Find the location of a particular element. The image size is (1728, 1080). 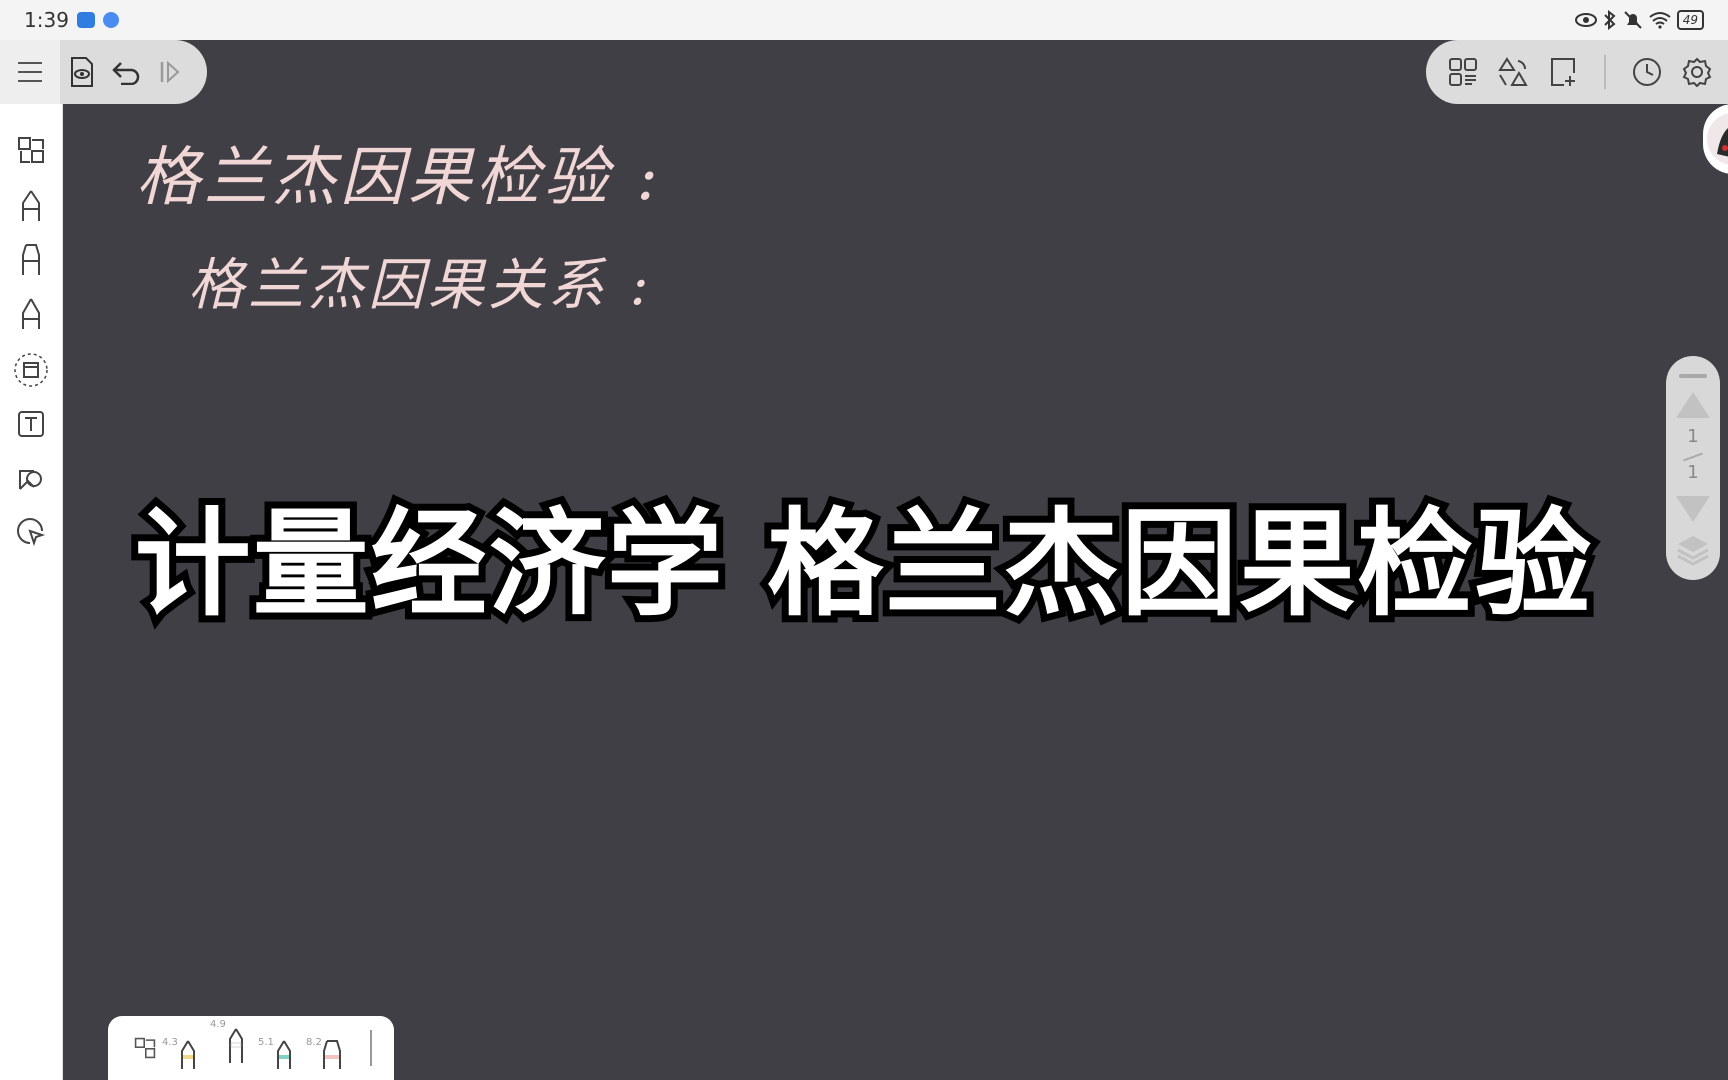

thumbnails-button is located at coordinates (1463, 72).